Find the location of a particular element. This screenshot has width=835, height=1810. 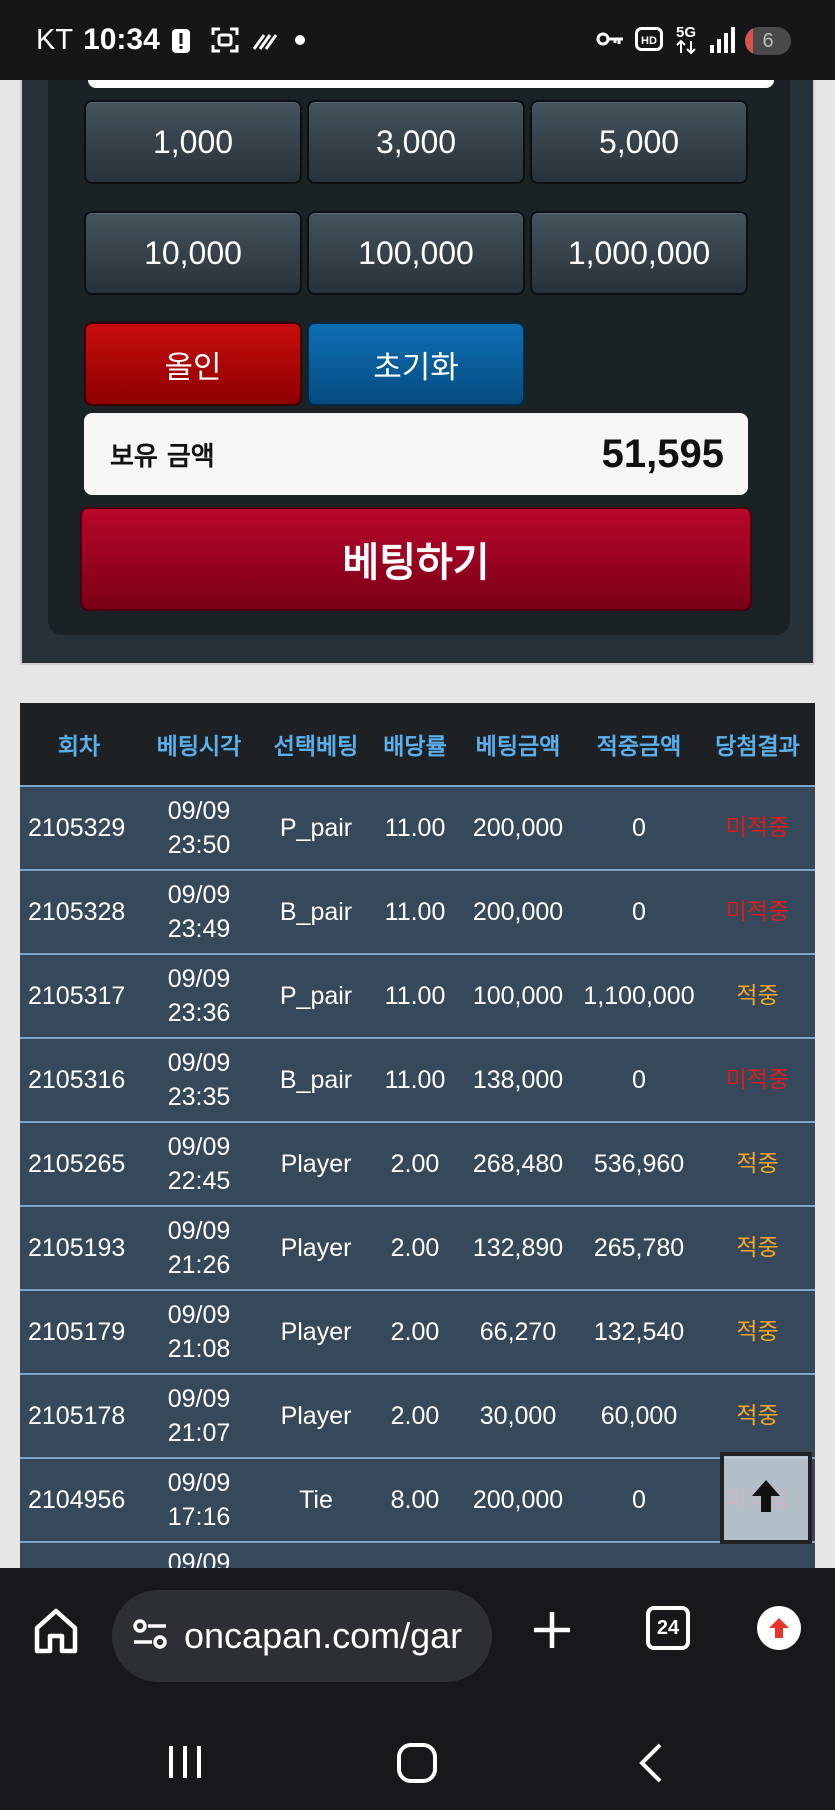

cell-time: 21:26 is located at coordinates (199, 1265).